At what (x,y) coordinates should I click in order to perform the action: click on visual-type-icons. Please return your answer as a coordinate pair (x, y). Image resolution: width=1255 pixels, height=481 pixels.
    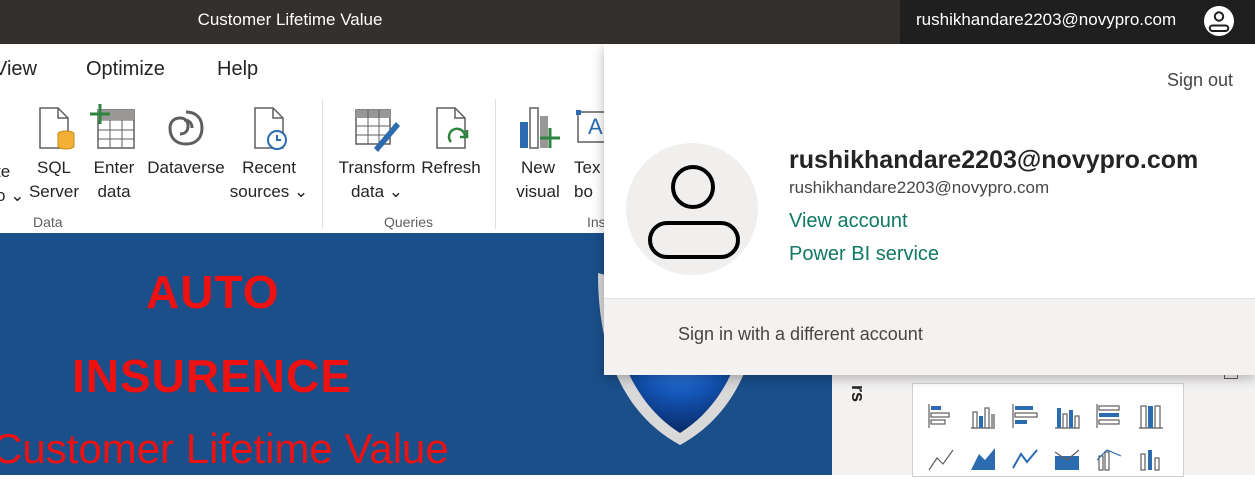
    Looking at the image, I should click on (1045, 437).